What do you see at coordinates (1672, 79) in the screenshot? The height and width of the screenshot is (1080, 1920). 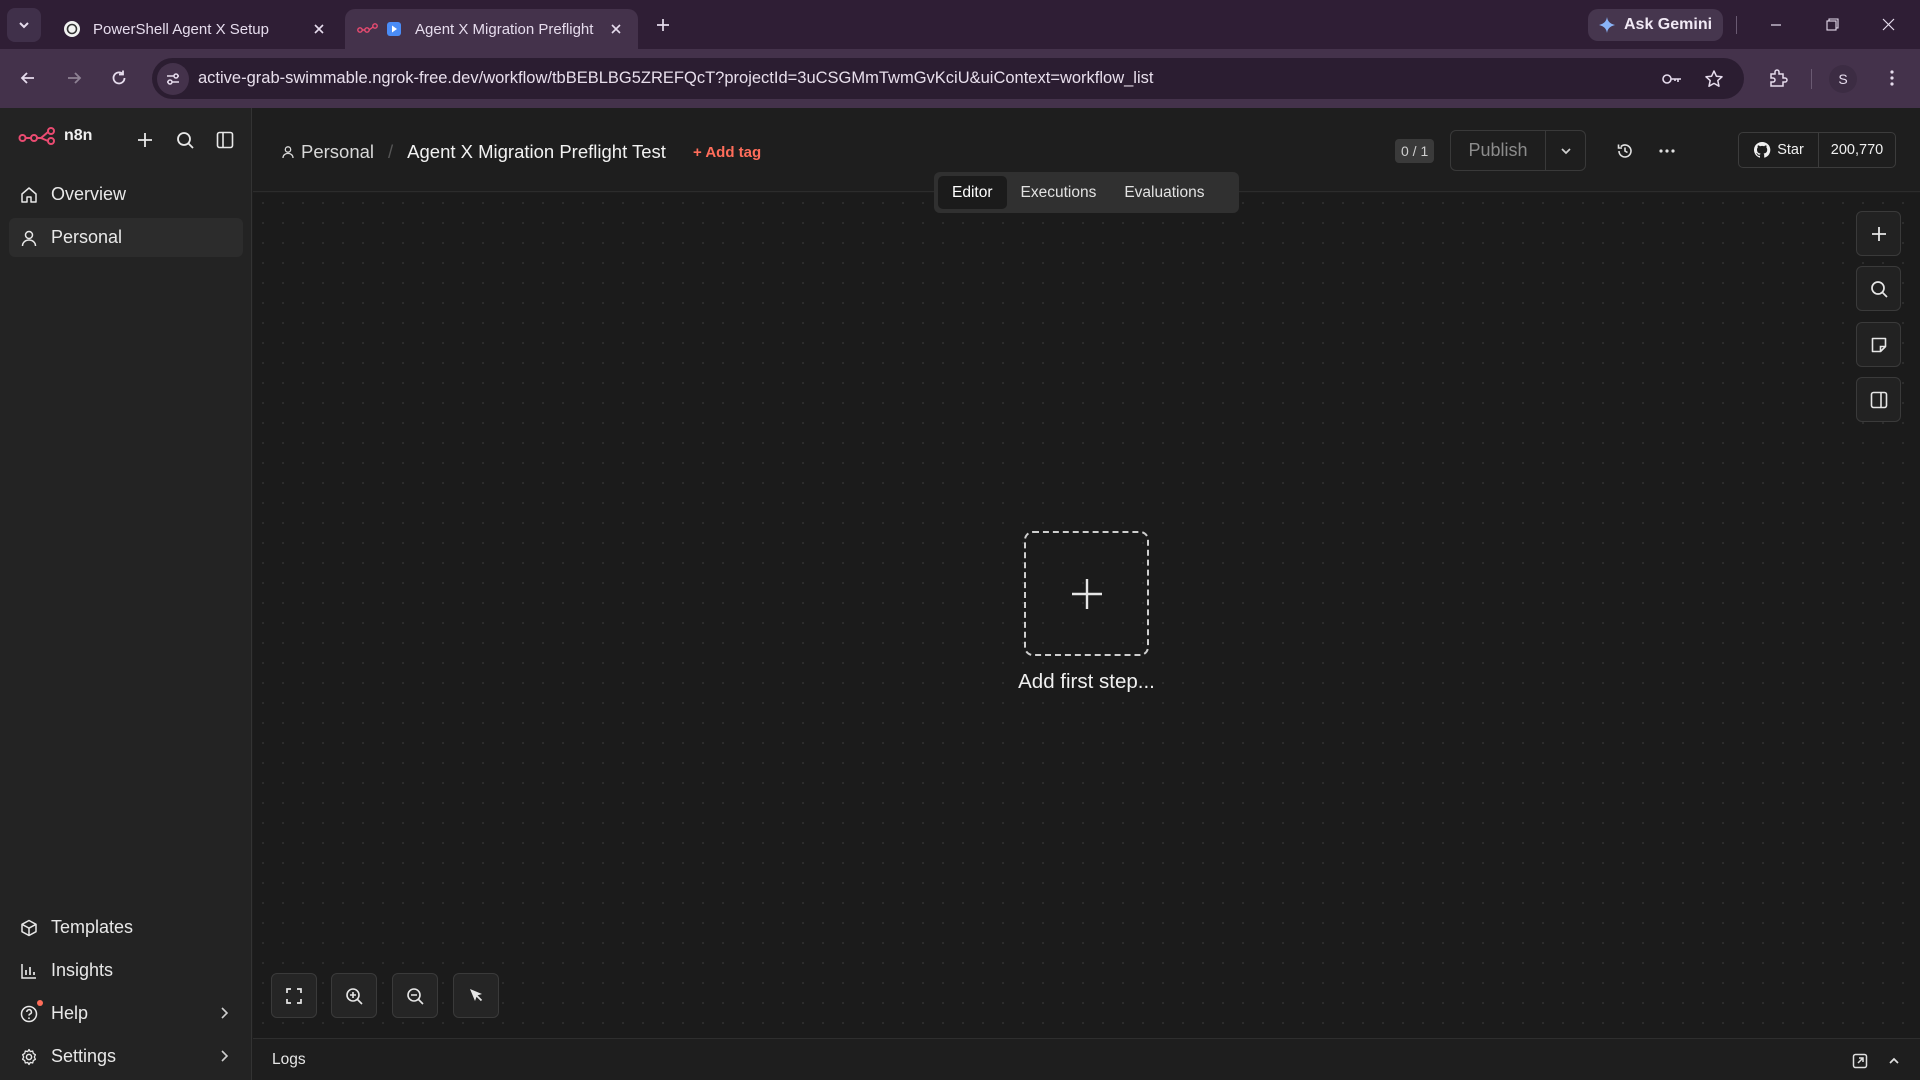 I see `password-key-icon` at bounding box center [1672, 79].